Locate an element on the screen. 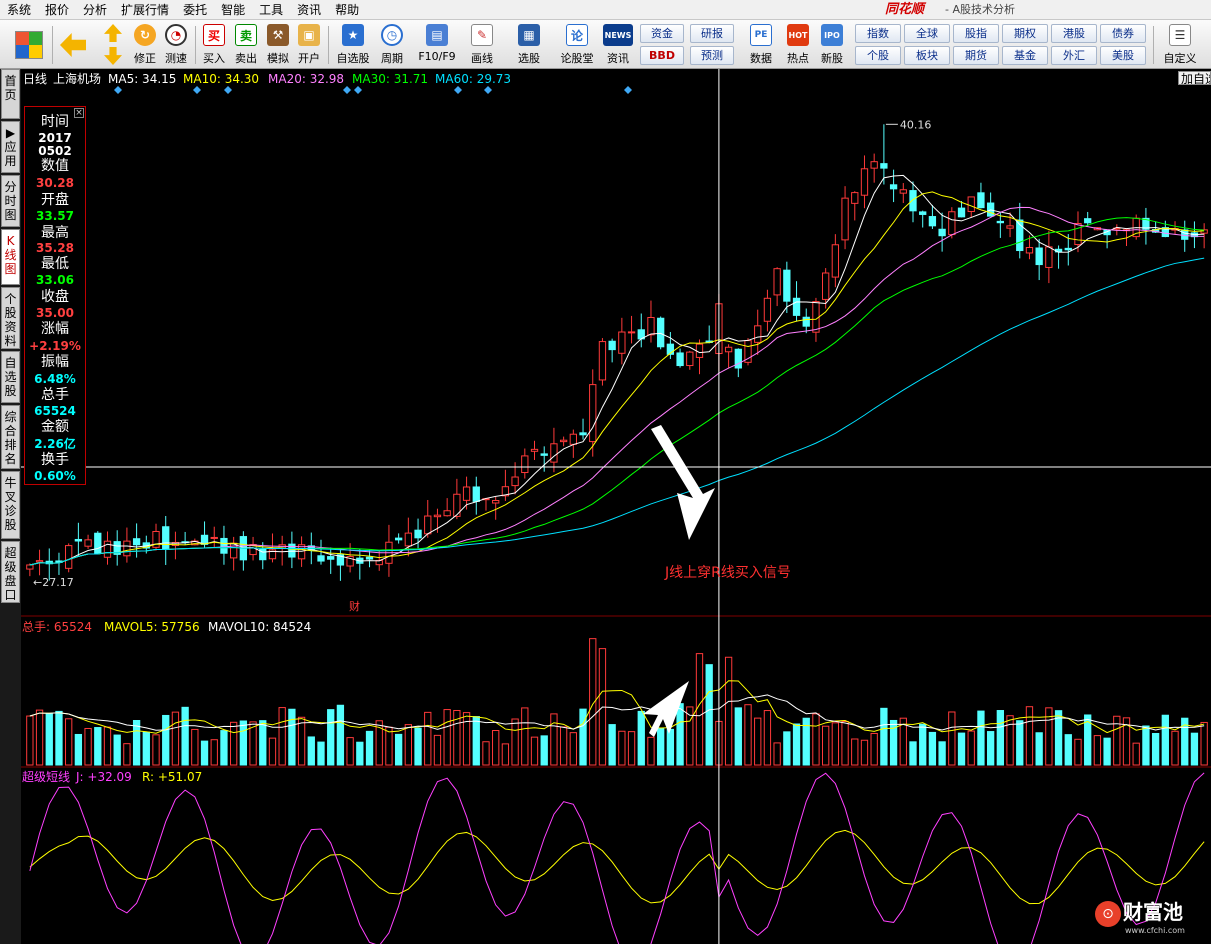  forum-button: 论论股堂 is located at coordinates (577, 45).